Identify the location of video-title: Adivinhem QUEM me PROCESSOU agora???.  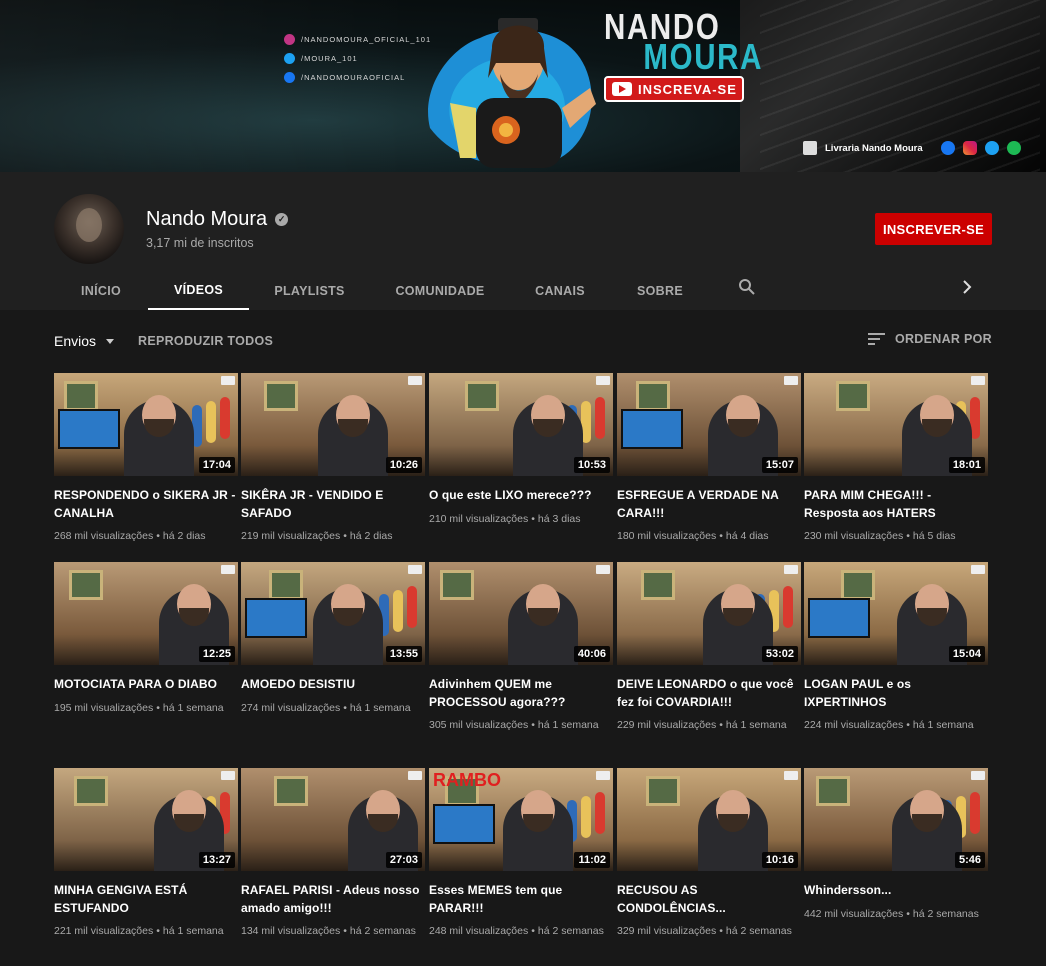
(521, 693).